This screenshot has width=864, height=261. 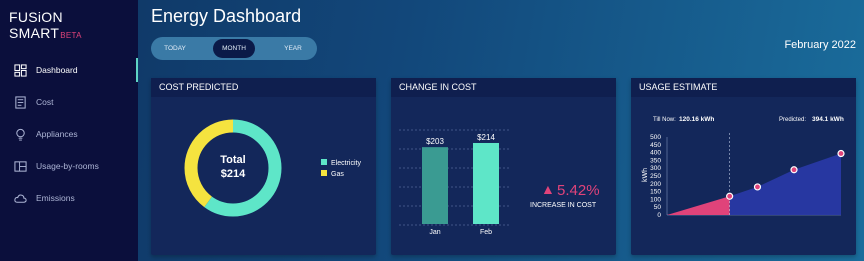 I want to click on sidebar-item-emissions: Emissions, so click(x=44, y=198).